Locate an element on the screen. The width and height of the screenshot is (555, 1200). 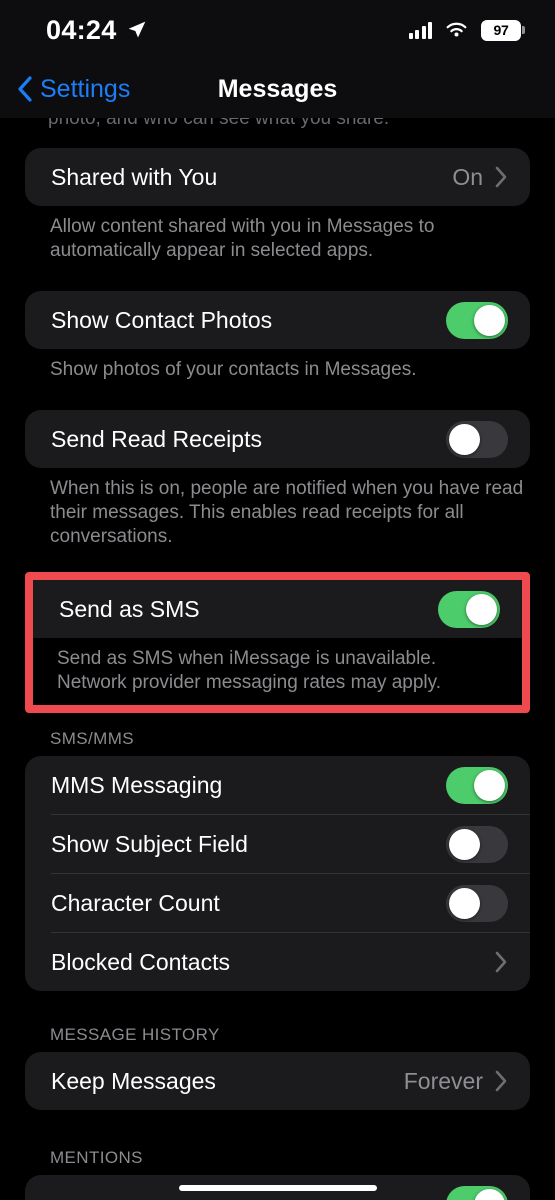
chevron-left-icon is located at coordinates (25, 89).